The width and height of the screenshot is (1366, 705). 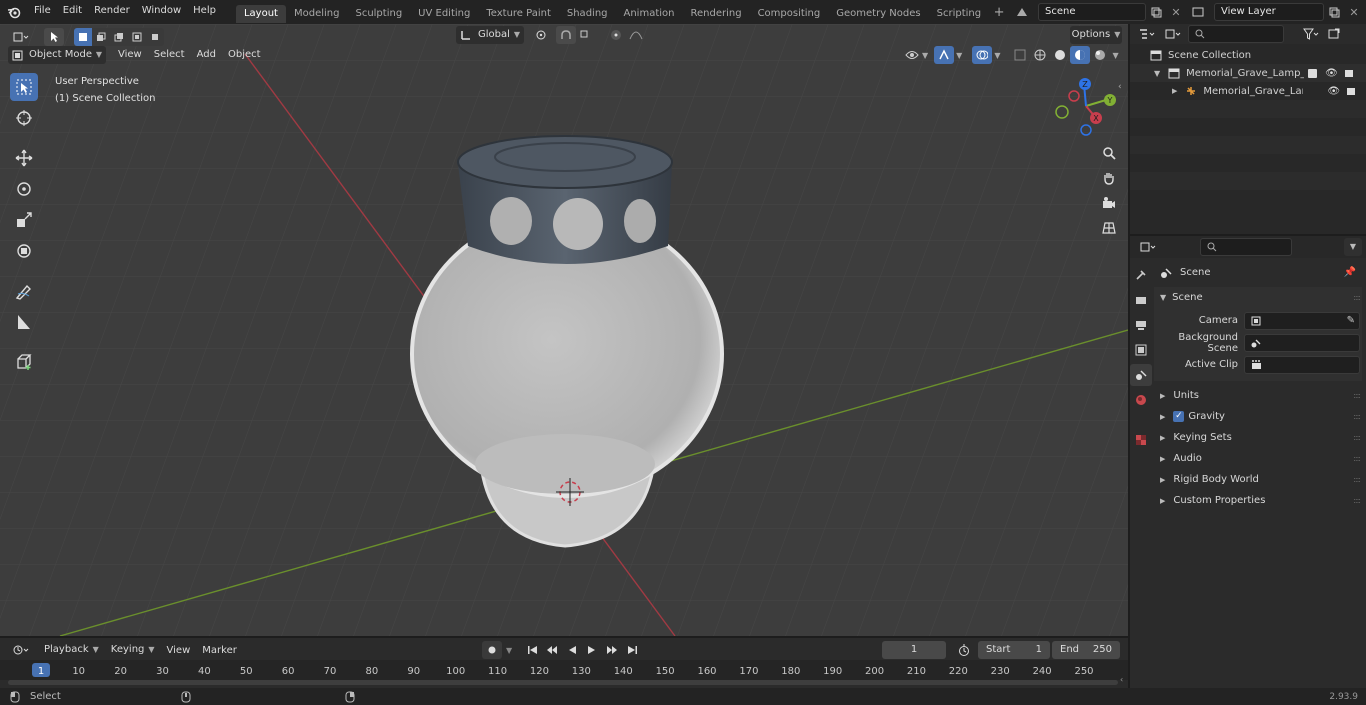 What do you see at coordinates (1353, 247) in the screenshot?
I see `properties-options-icon: ▼` at bounding box center [1353, 247].